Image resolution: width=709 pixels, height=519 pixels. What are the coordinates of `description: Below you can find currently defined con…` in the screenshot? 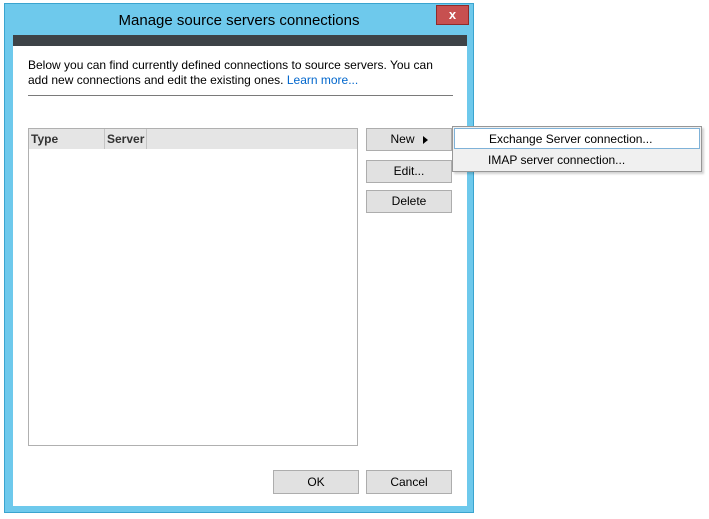 It's located at (240, 73).